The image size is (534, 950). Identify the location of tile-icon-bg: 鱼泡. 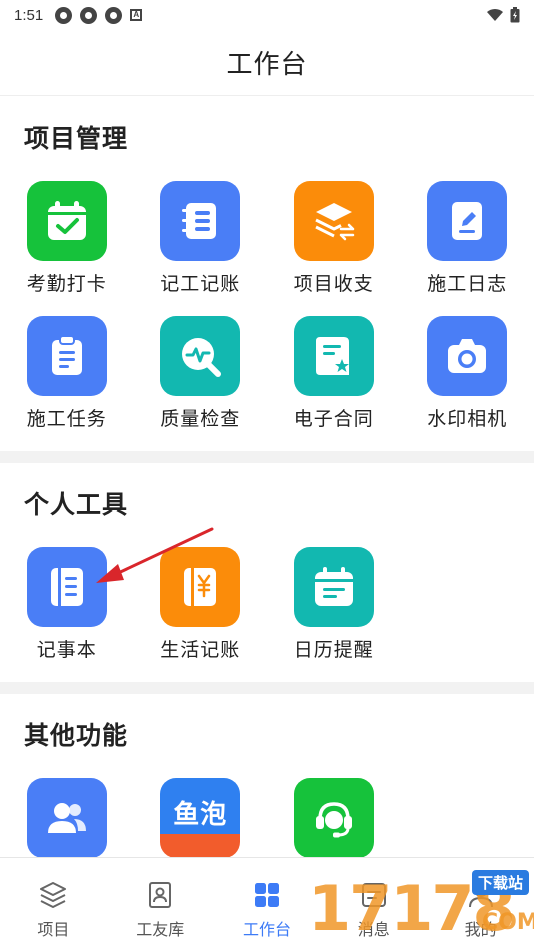
(200, 817).